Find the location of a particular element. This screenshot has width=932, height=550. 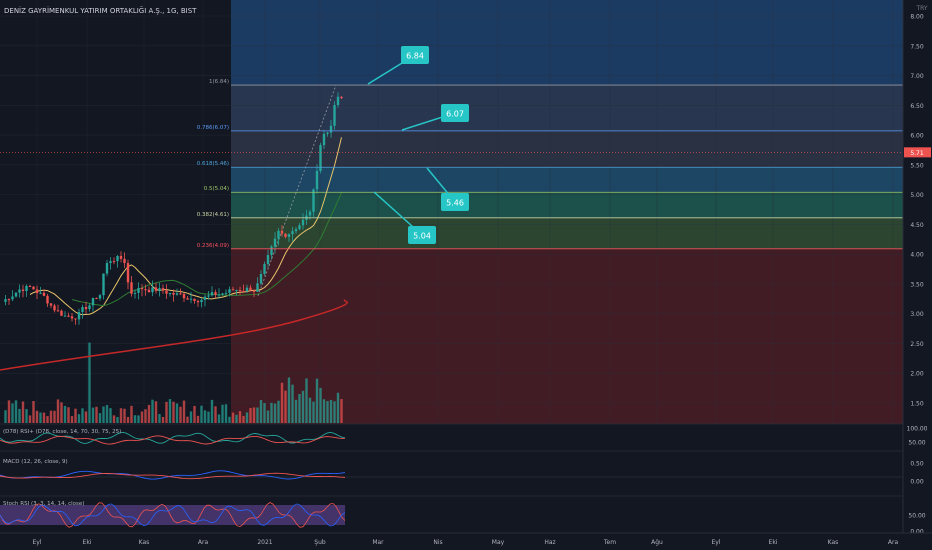

price-tick-0: 8.00 is located at coordinates (917, 17).